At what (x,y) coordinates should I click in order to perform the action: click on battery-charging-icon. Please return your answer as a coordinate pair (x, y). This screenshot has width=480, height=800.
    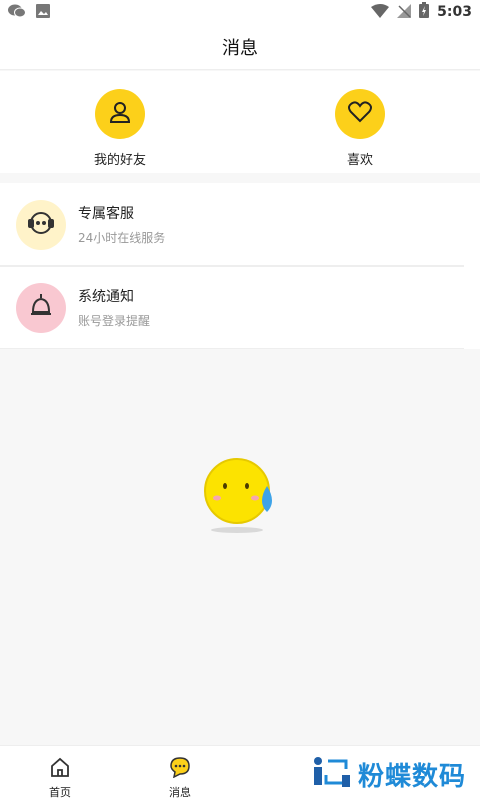
    Looking at the image, I should click on (424, 12).